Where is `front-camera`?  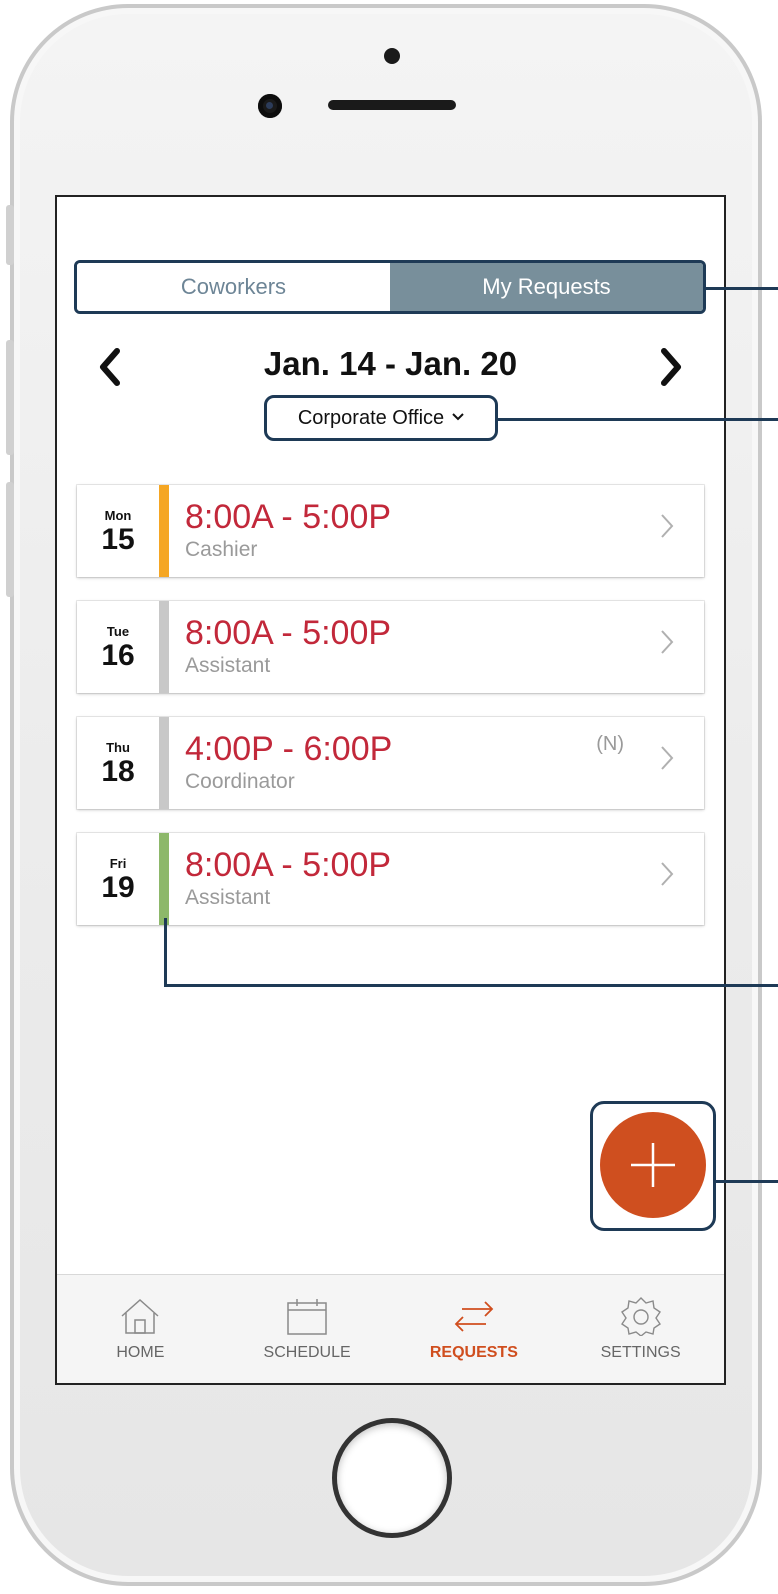
front-camera is located at coordinates (270, 106).